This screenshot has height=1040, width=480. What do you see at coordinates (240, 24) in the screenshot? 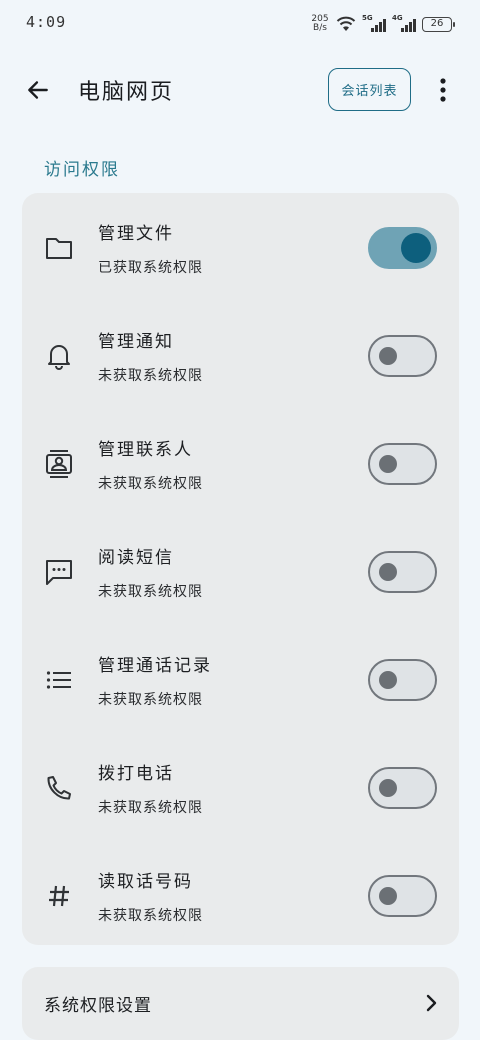
I see `status-bar: 4:09 205 B/s 5G 4G 26` at bounding box center [240, 24].